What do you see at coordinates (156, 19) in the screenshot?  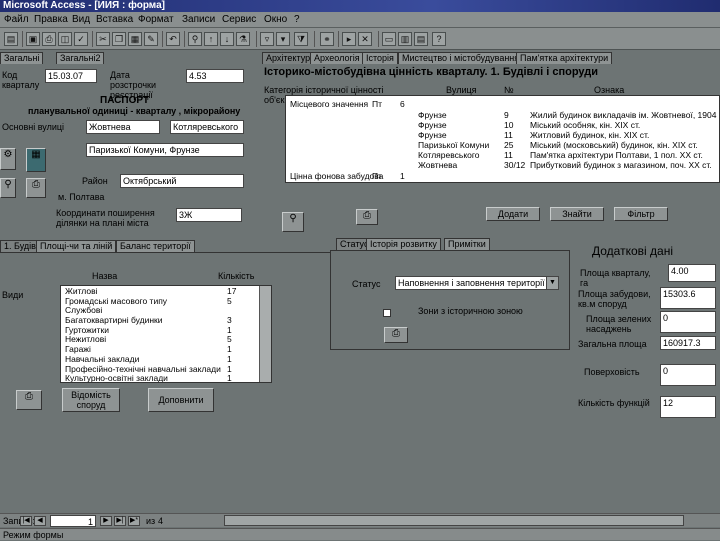 I see `menu-format: Формат` at bounding box center [156, 19].